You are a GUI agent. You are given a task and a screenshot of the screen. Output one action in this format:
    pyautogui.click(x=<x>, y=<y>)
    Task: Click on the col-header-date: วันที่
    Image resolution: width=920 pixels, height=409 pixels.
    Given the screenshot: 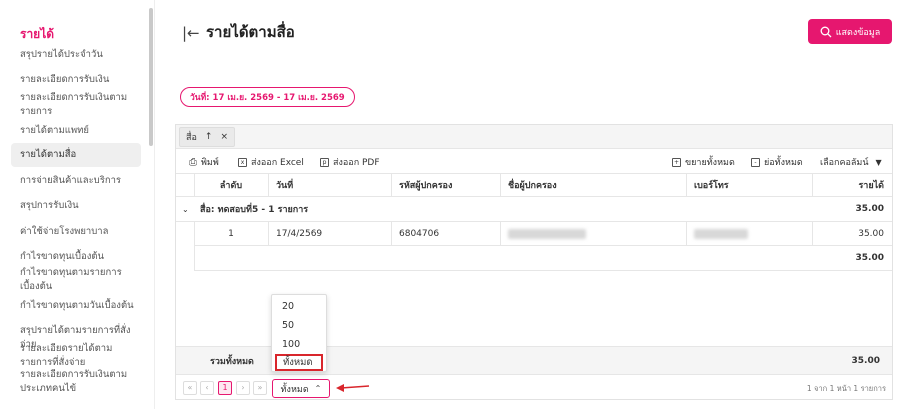 What is the action you would take?
    pyautogui.click(x=284, y=185)
    